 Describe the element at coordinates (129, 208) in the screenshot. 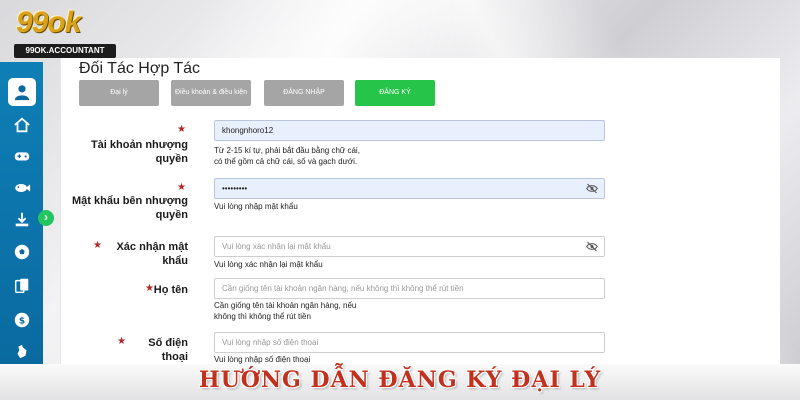

I see `password-label: Mật khẩu bên nhượng quyền` at that location.